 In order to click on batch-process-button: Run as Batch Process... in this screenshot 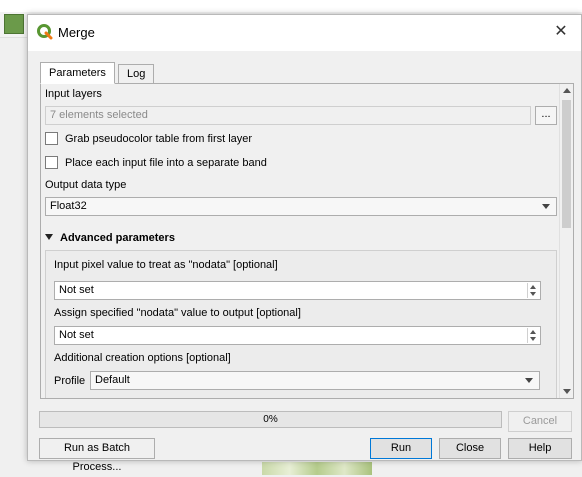, I will do `click(97, 455)`.